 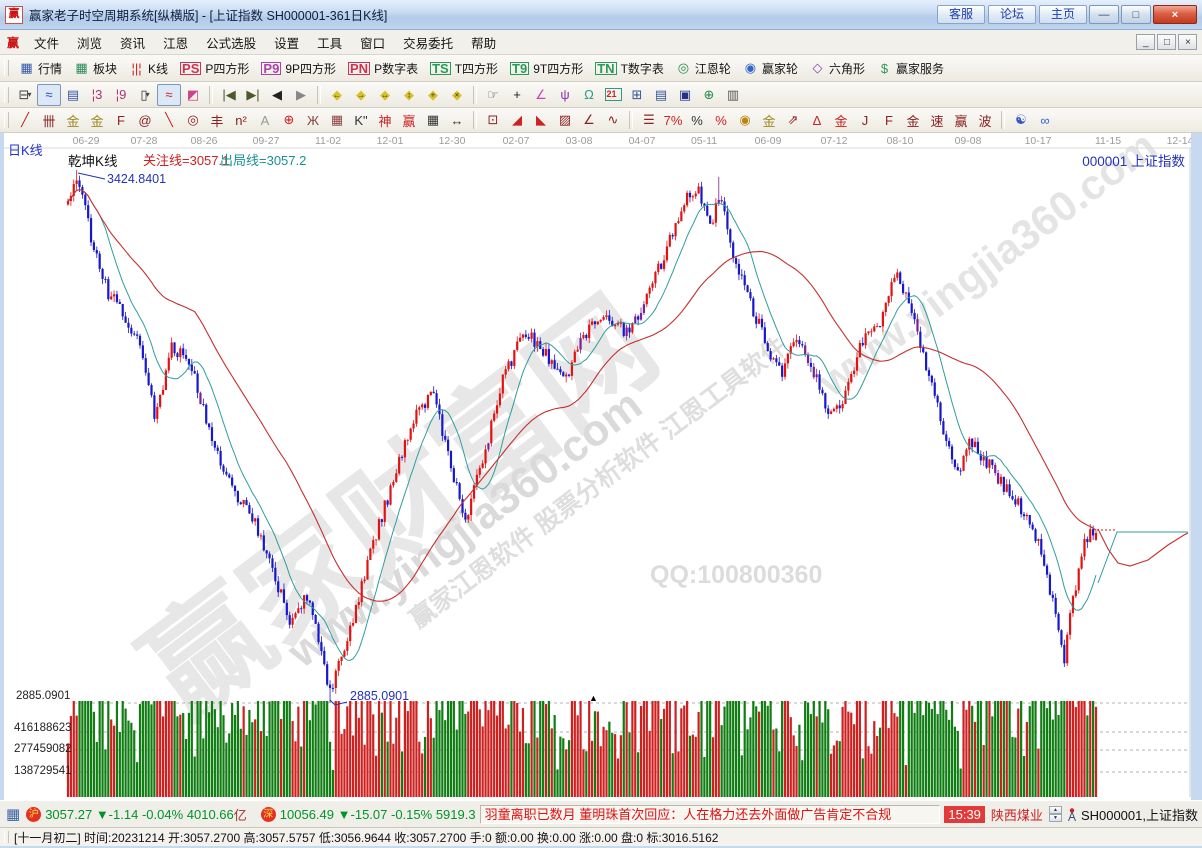 What do you see at coordinates (493, 95) in the screenshot?
I see `hand-drag-button: ☞` at bounding box center [493, 95].